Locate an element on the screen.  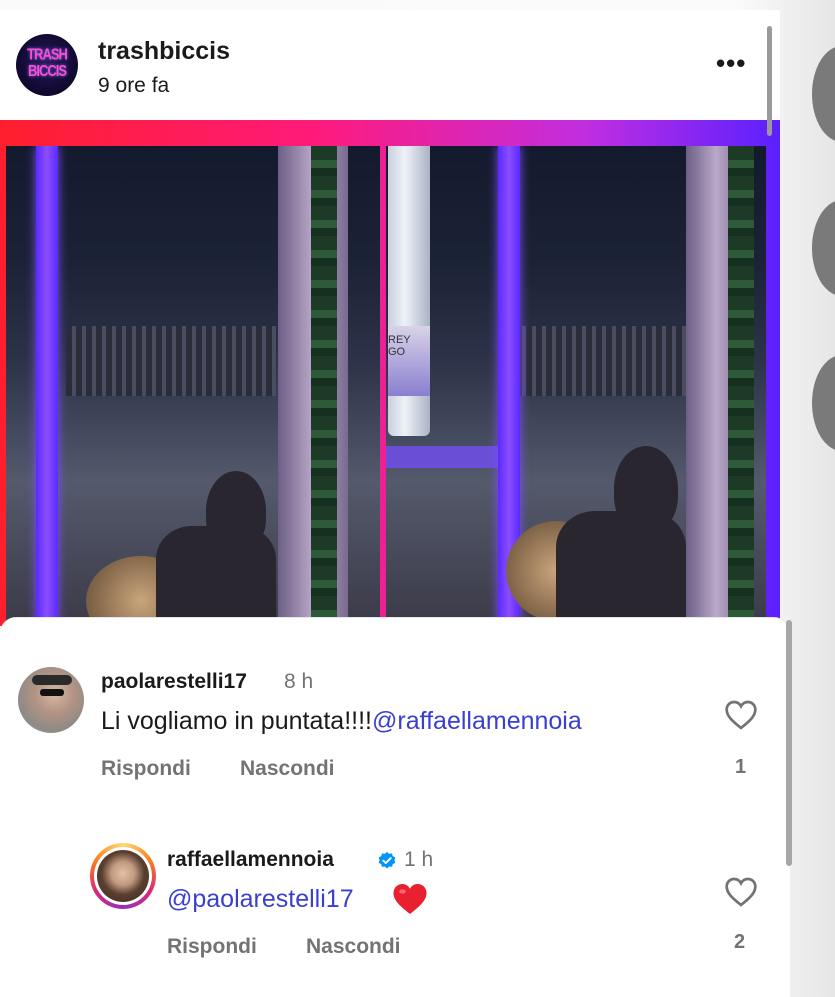
like-count: 1 is located at coordinates (741, 767).